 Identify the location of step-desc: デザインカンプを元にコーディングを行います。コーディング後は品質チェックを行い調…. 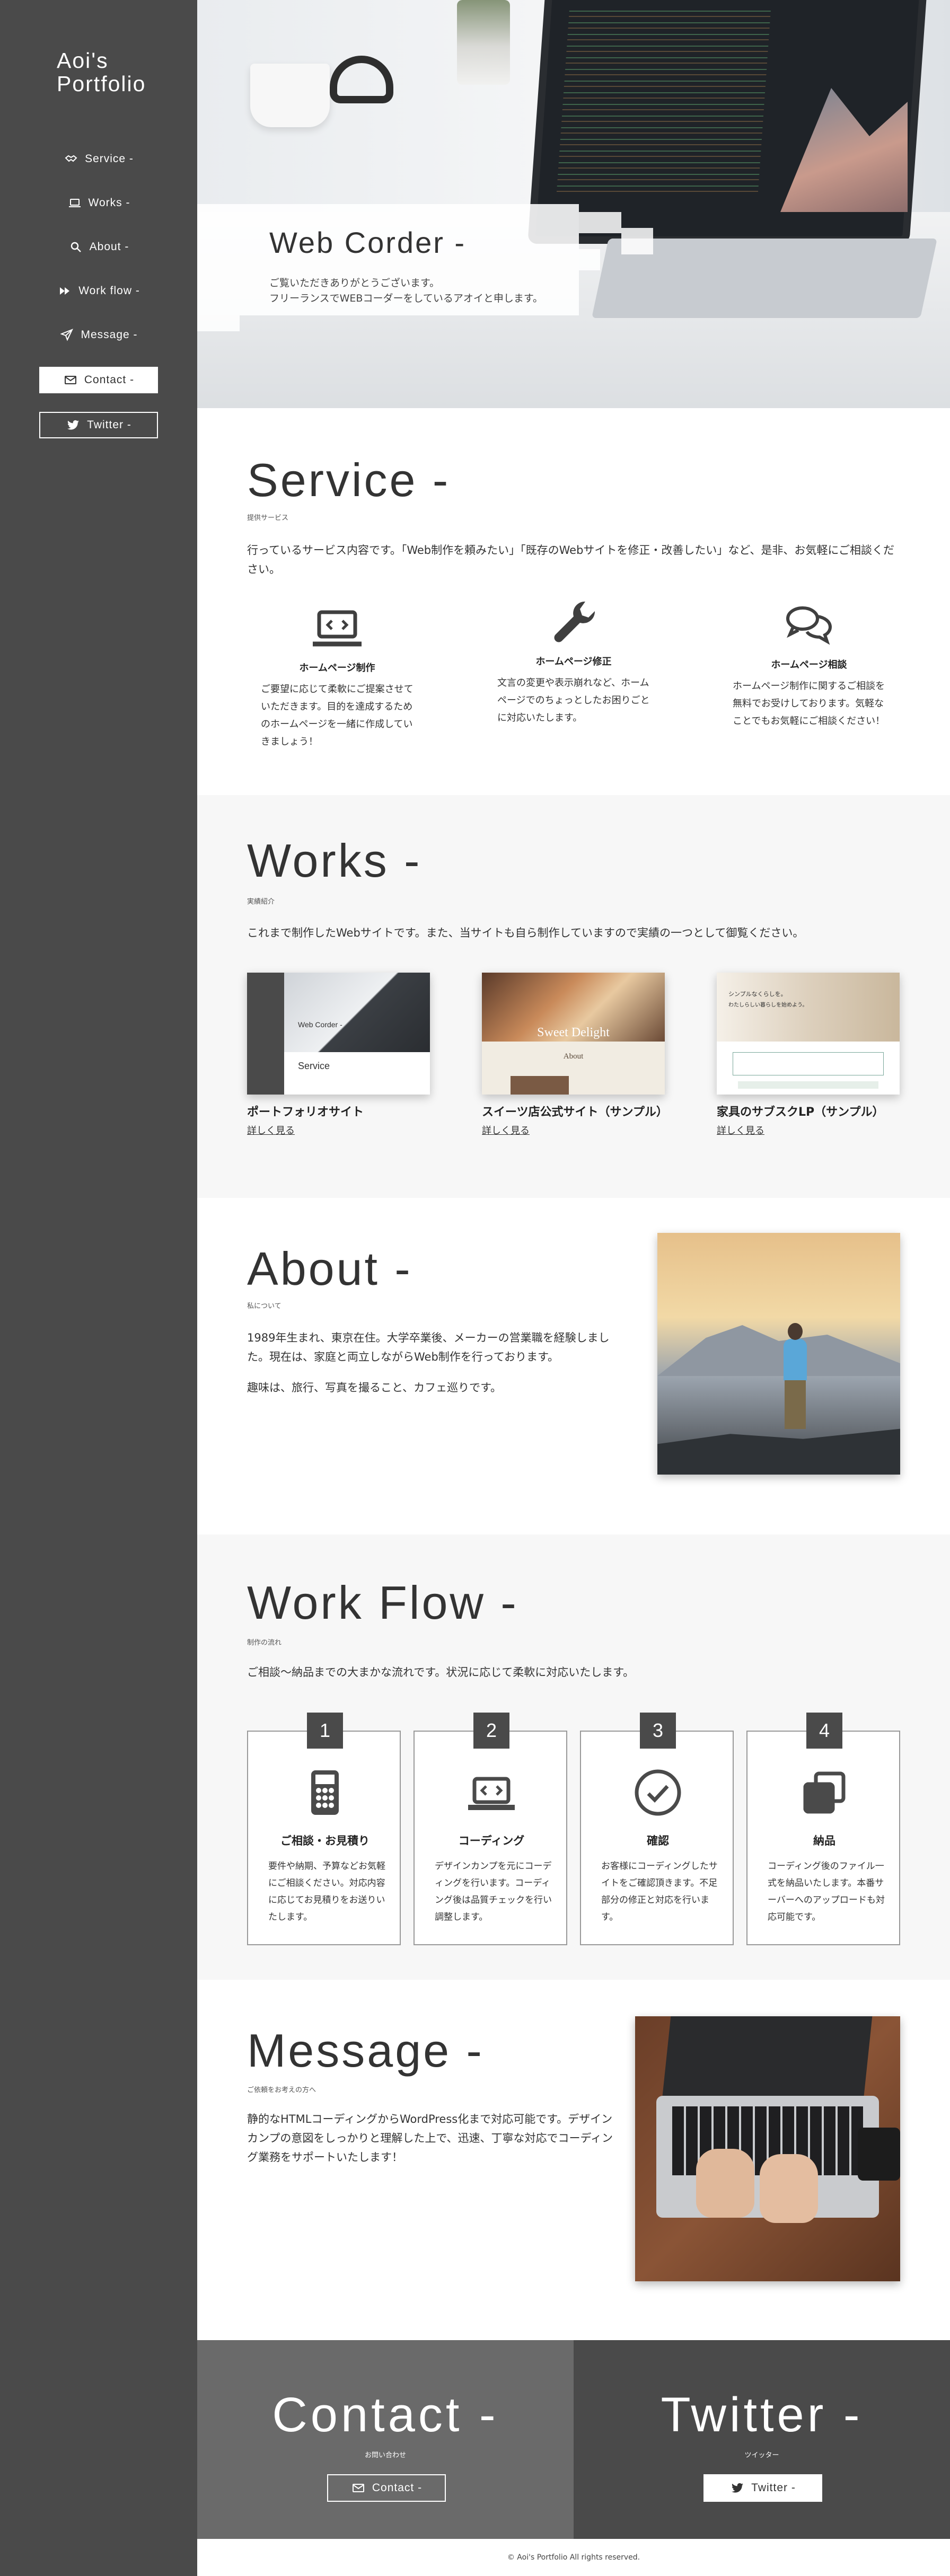
(493, 1891).